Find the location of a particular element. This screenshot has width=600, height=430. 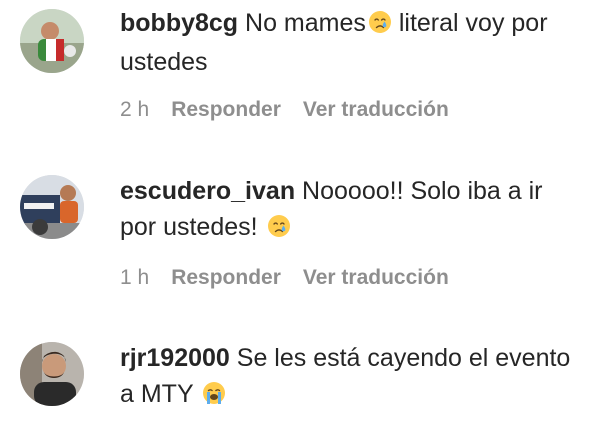

loudly-crying-face-icon is located at coordinates (214, 397).